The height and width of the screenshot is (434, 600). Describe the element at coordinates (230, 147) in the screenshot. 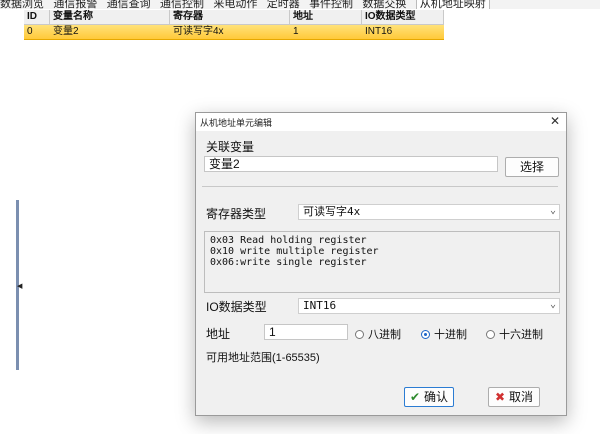

I see `linked-var-label: 关联变量` at that location.